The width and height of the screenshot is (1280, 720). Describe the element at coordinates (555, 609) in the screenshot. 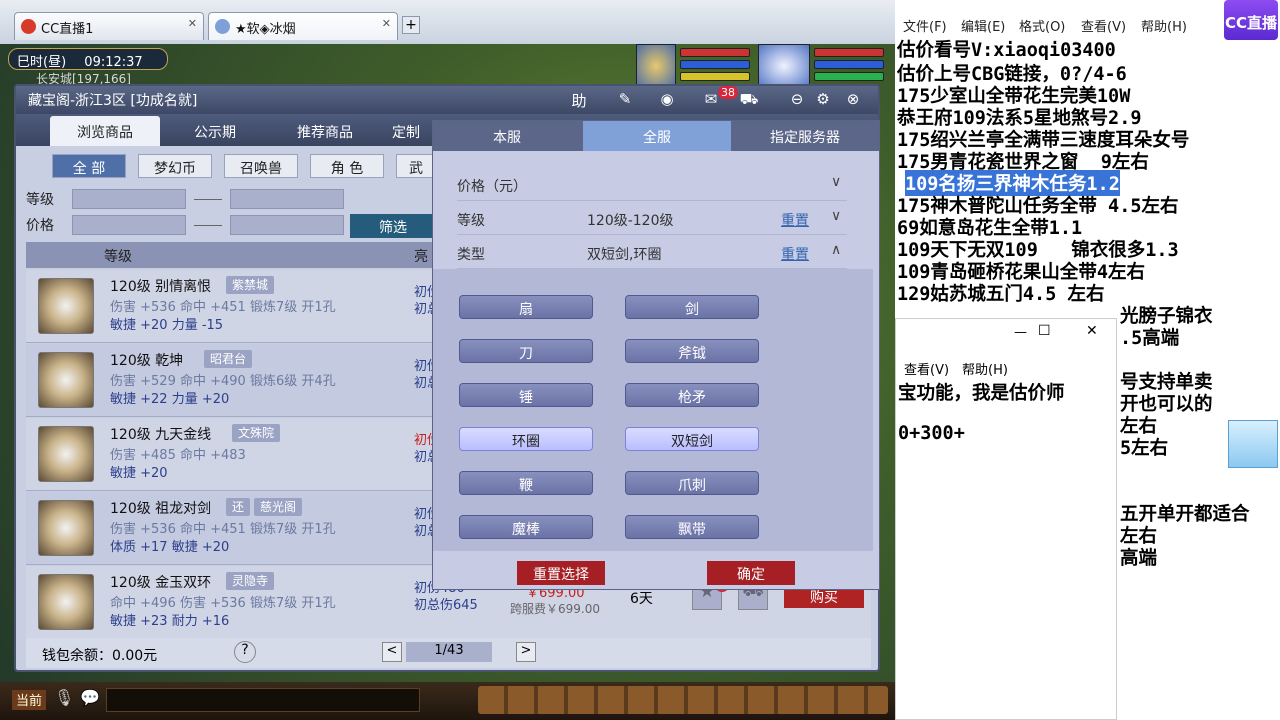

I see `cross-server-price: 跨服费￥699.00` at that location.